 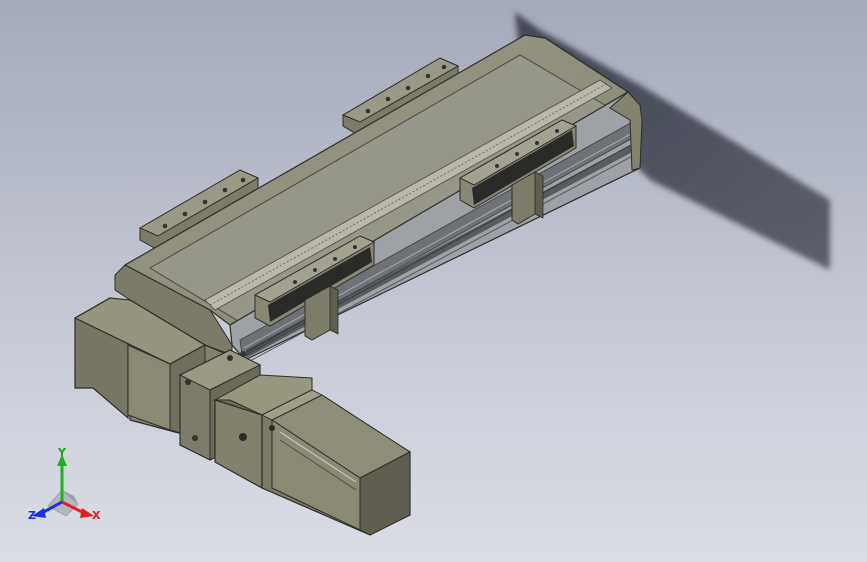 I want to click on triad-x-label: X, so click(x=96, y=515).